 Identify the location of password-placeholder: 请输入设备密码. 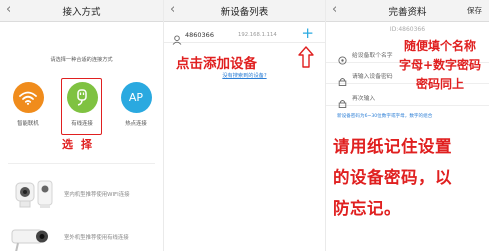
(372, 77).